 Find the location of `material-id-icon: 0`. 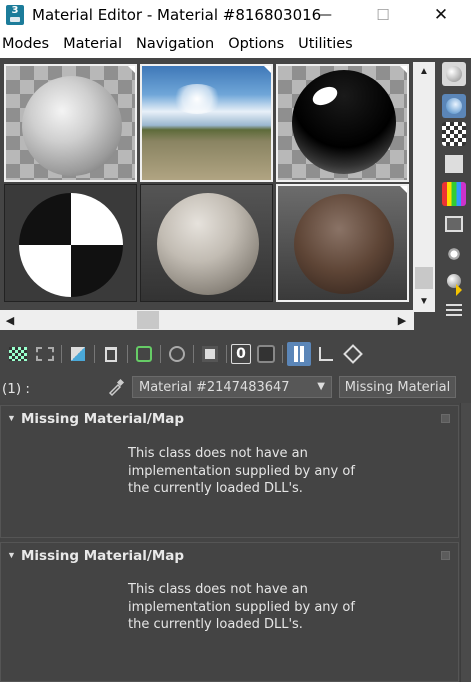

material-id-icon: 0 is located at coordinates (241, 354).